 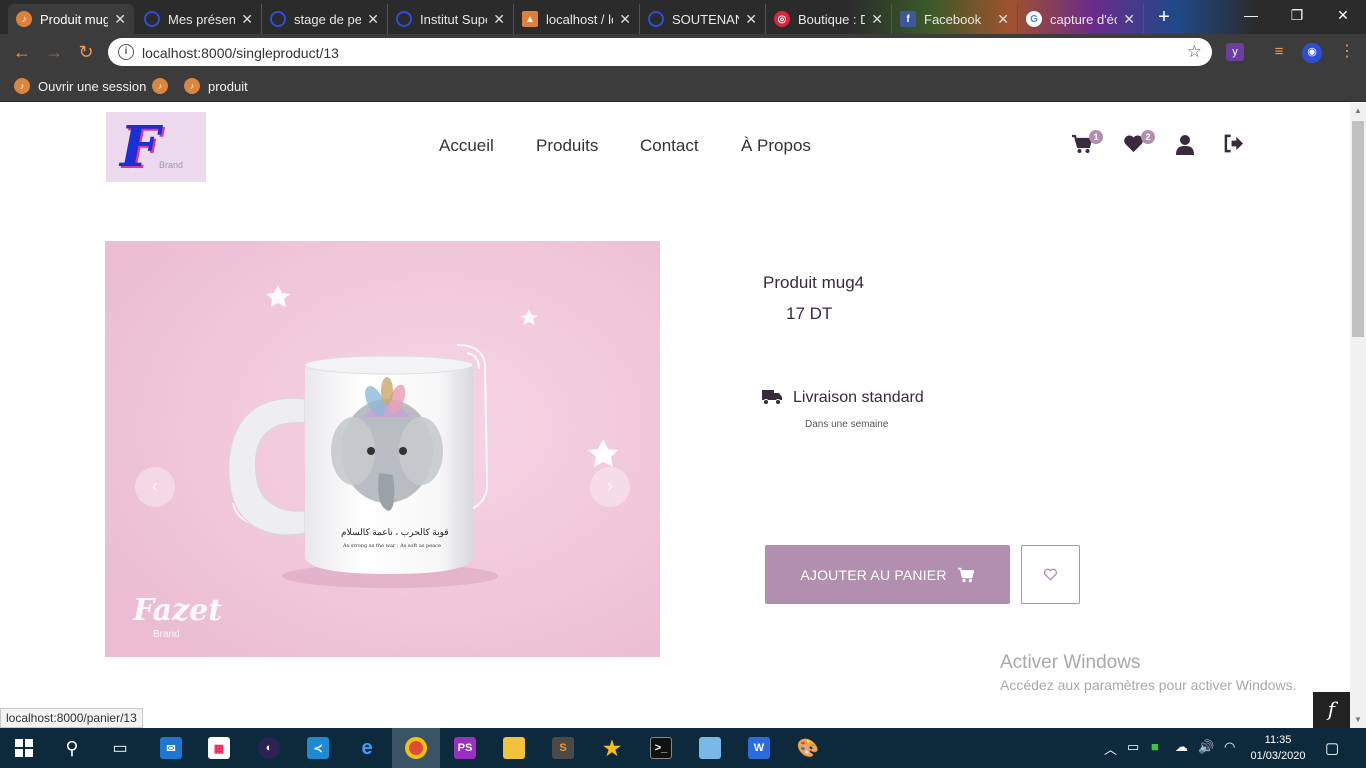 I want to click on tab-facebook: f Facebook ✕, so click(x=955, y=19).